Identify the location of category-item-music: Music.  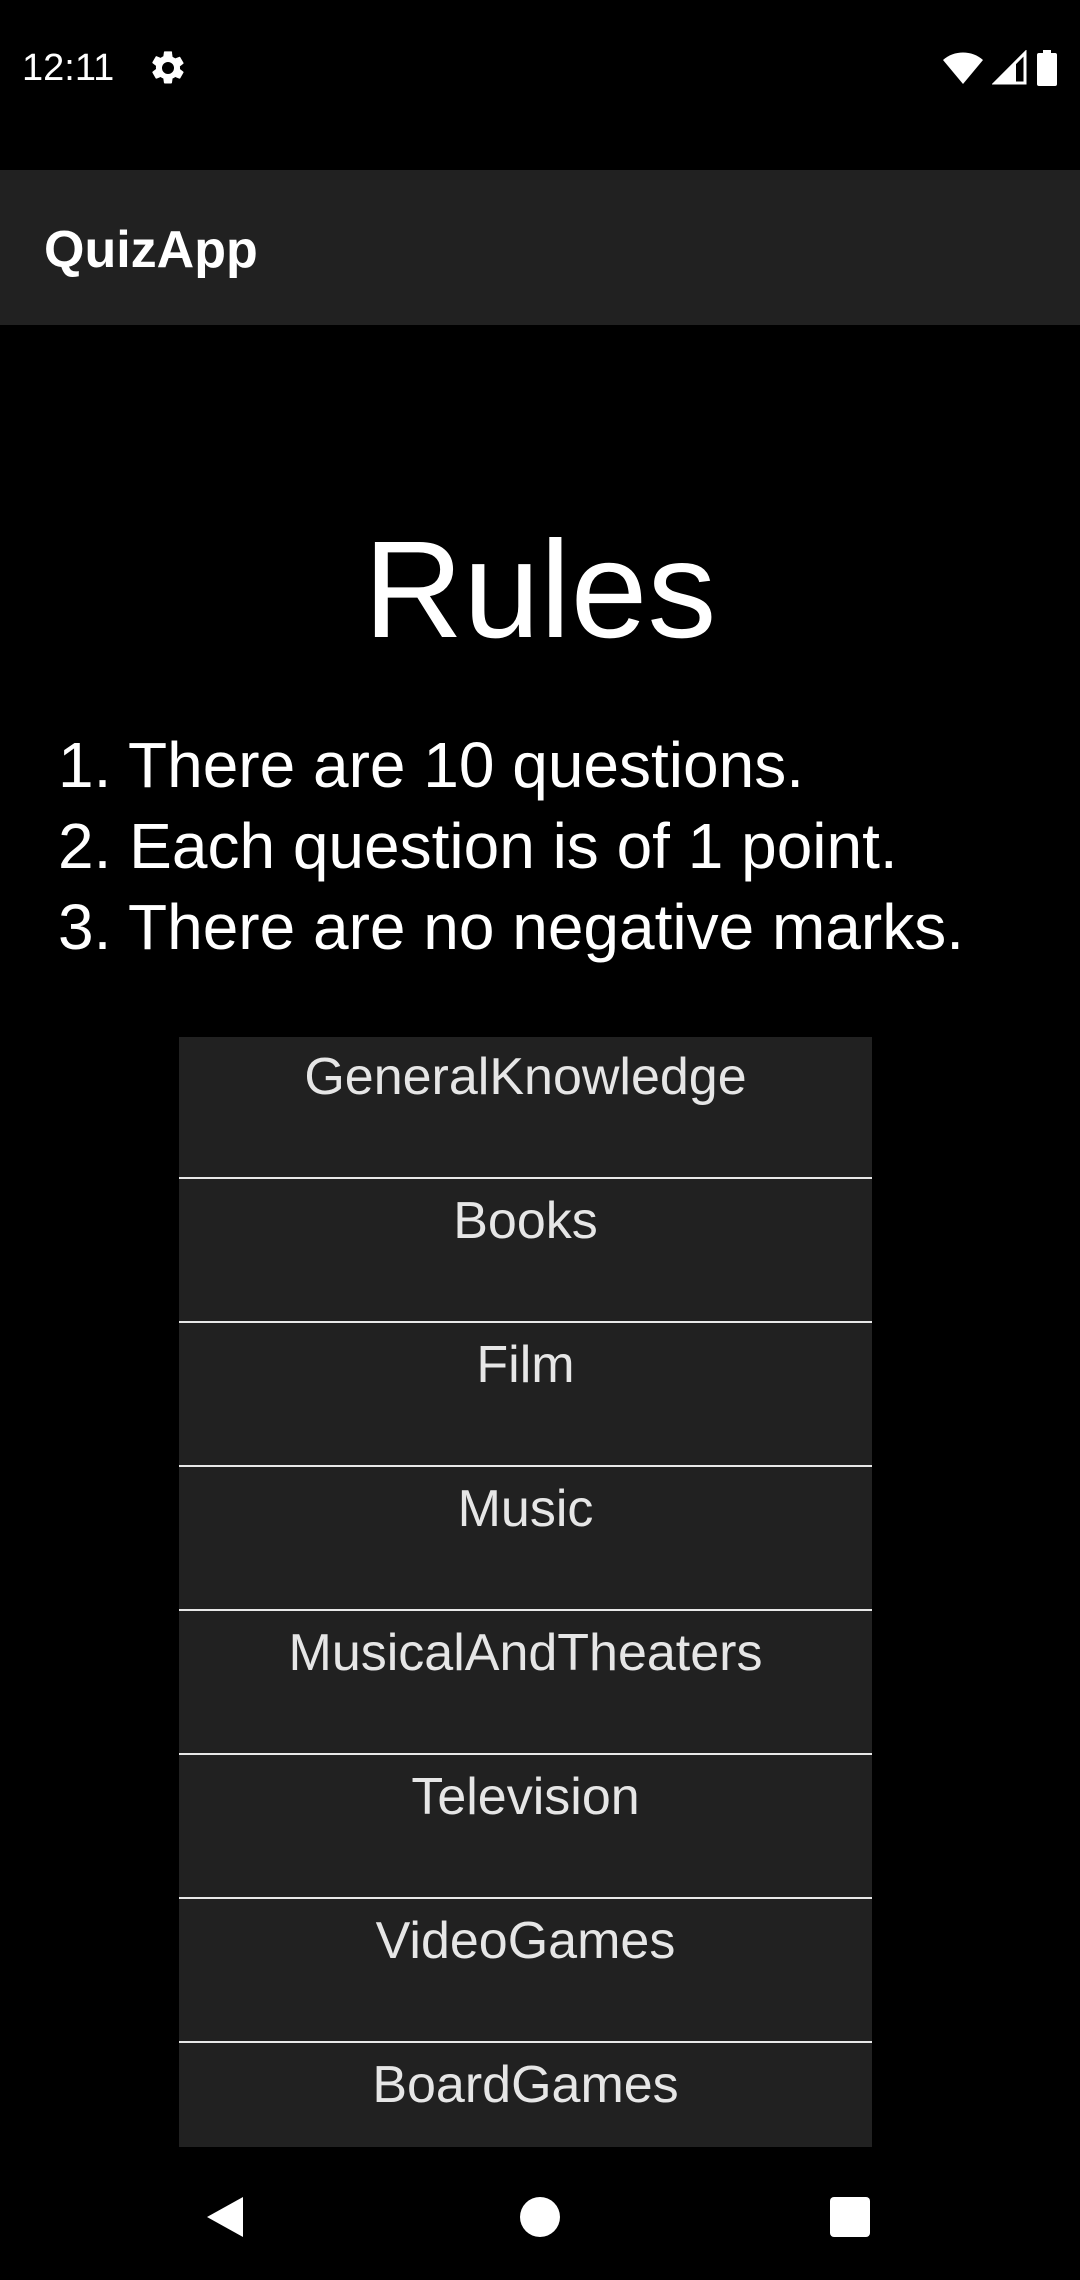
(525, 1539).